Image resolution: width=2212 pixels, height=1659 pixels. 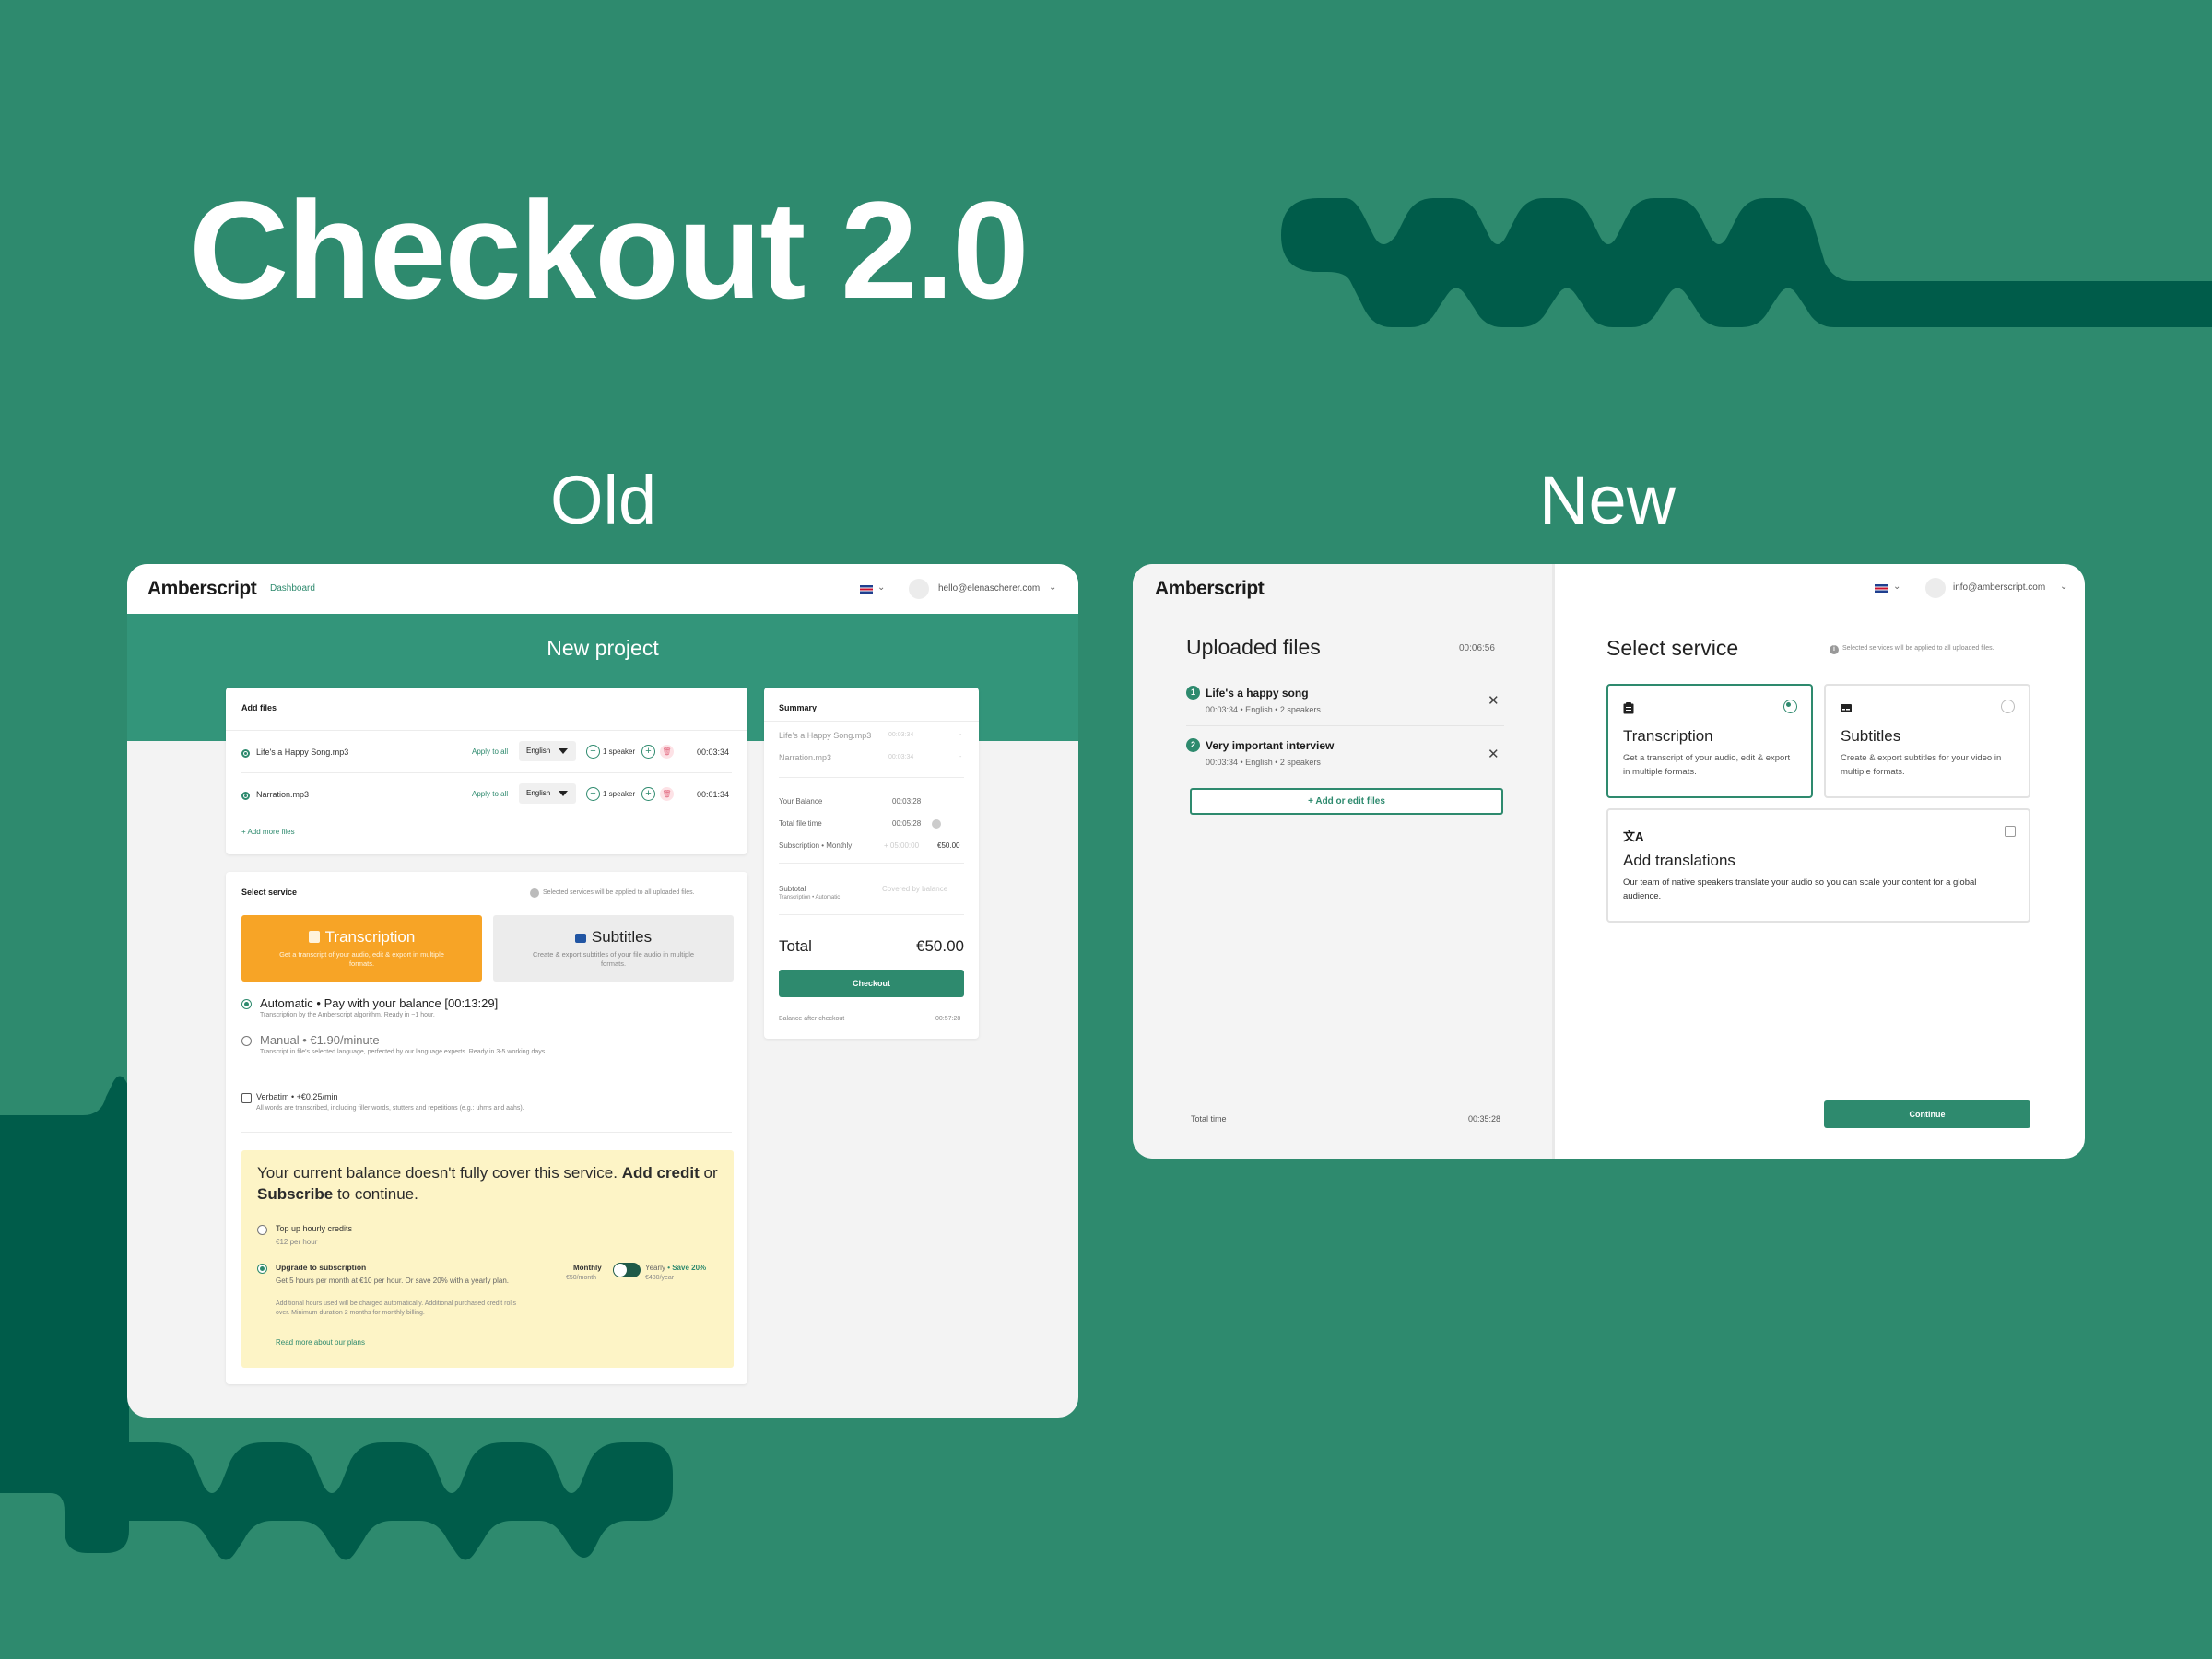 What do you see at coordinates (960, 735) in the screenshot?
I see `summary-file-price: -` at bounding box center [960, 735].